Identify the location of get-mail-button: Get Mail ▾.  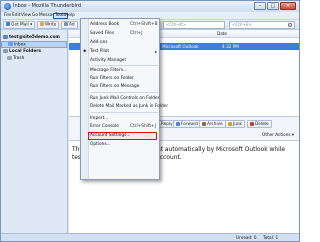
(19, 25).